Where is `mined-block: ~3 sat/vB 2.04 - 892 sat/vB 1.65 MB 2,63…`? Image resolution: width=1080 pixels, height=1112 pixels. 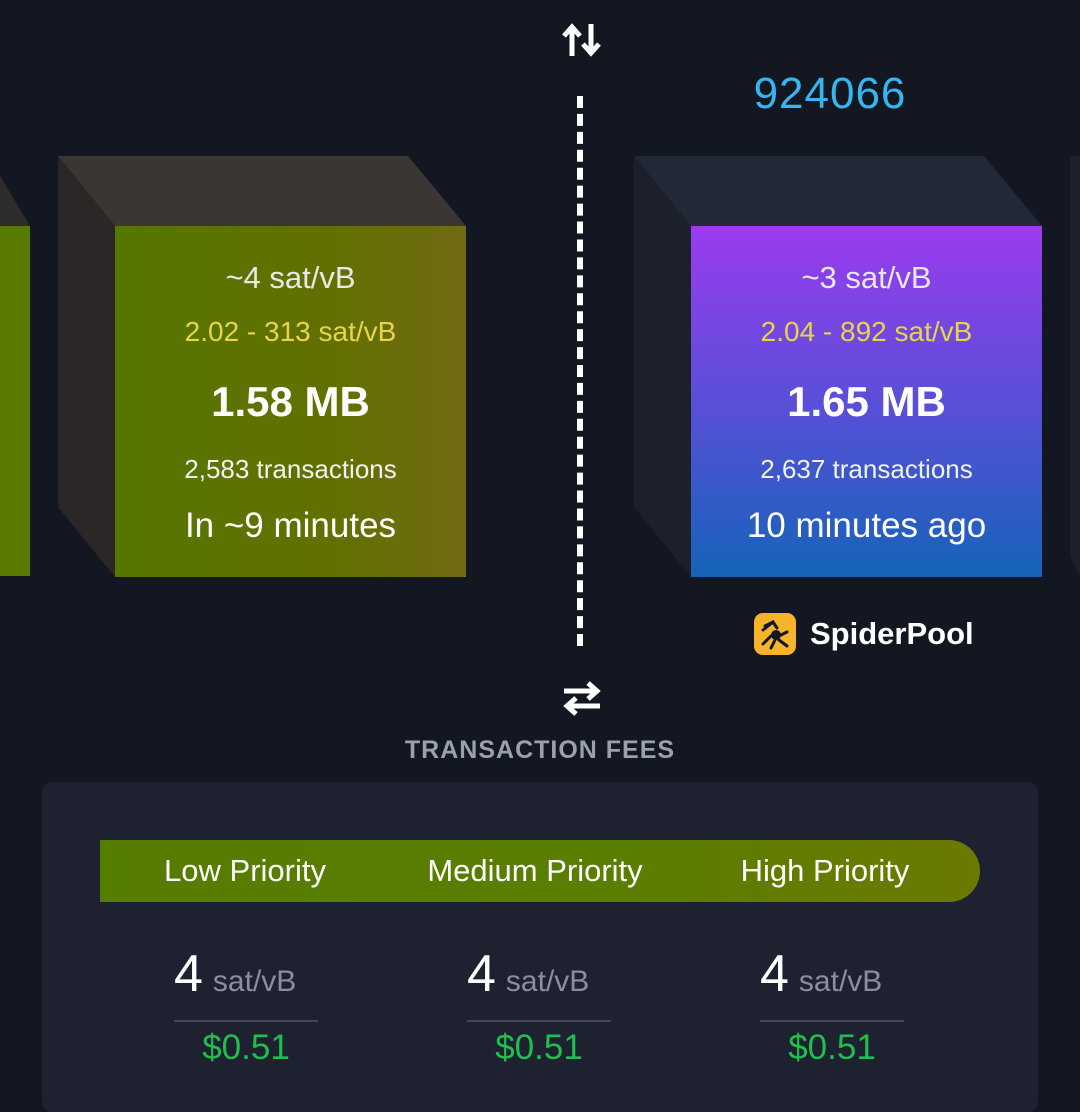 mined-block: ~3 sat/vB 2.04 - 892 sat/vB 1.65 MB 2,63… is located at coordinates (839, 366).